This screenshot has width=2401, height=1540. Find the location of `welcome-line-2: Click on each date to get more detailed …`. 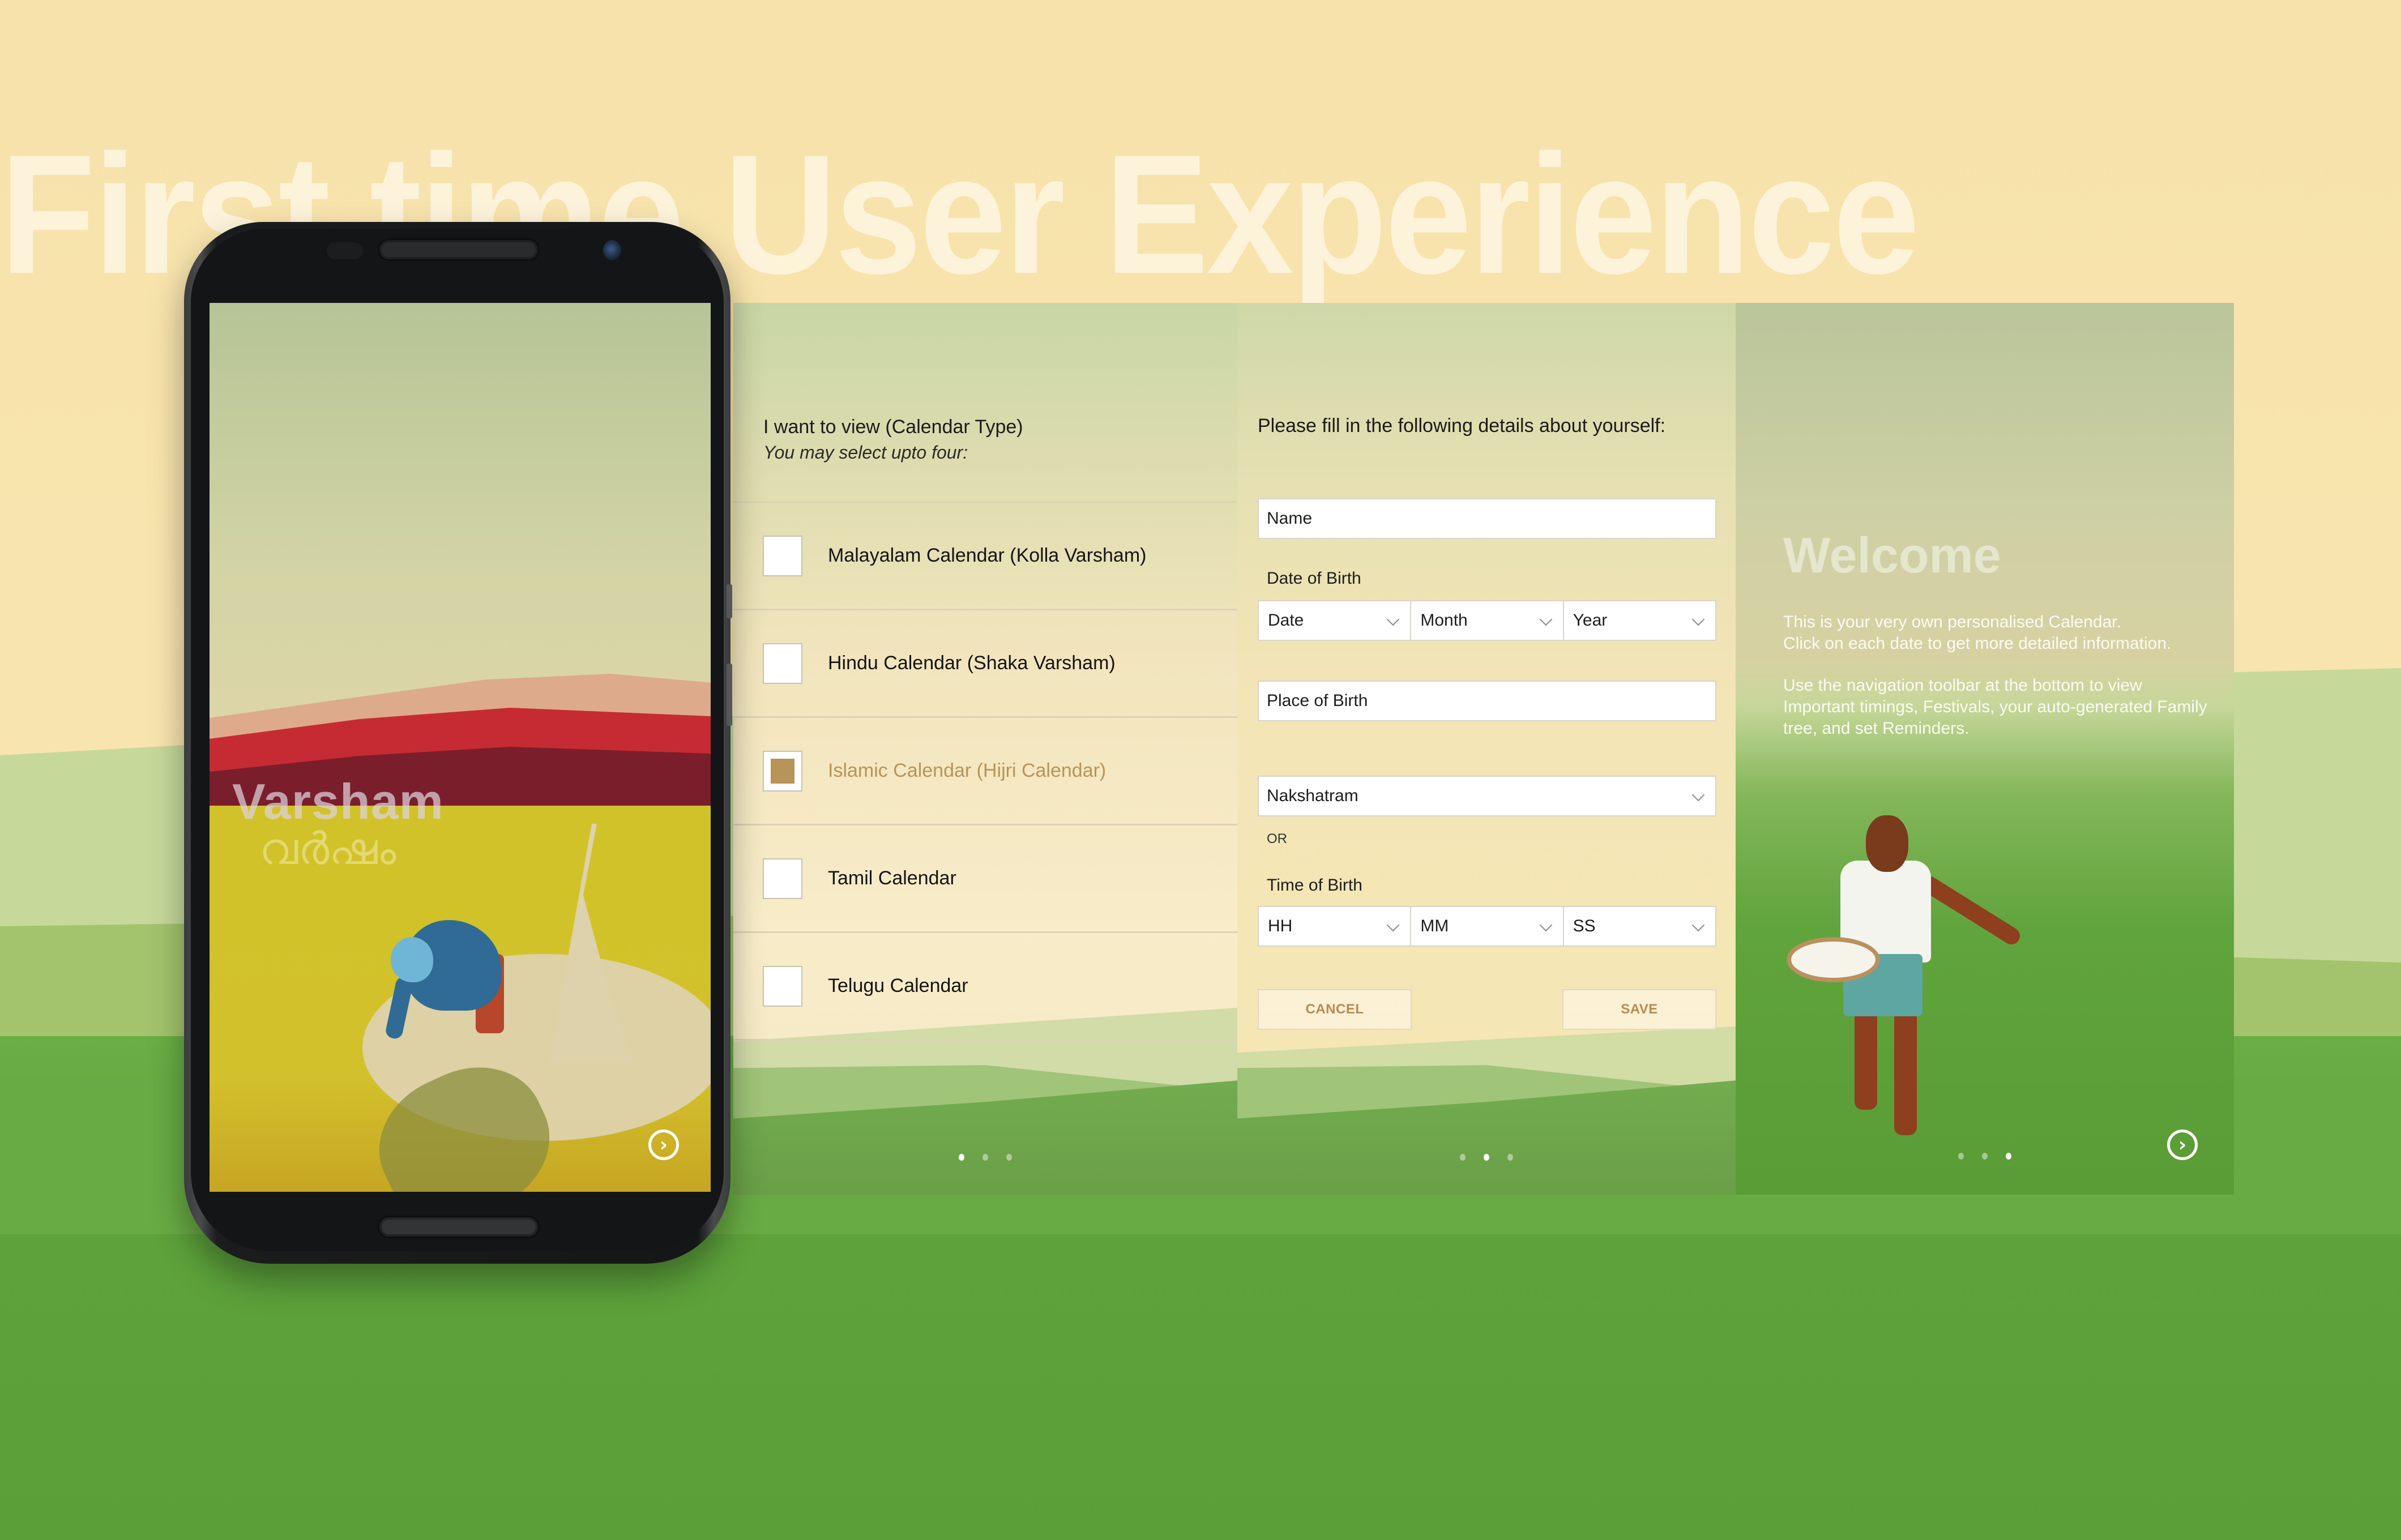

welcome-line-2: Click on each date to get more detailed … is located at coordinates (1978, 643).